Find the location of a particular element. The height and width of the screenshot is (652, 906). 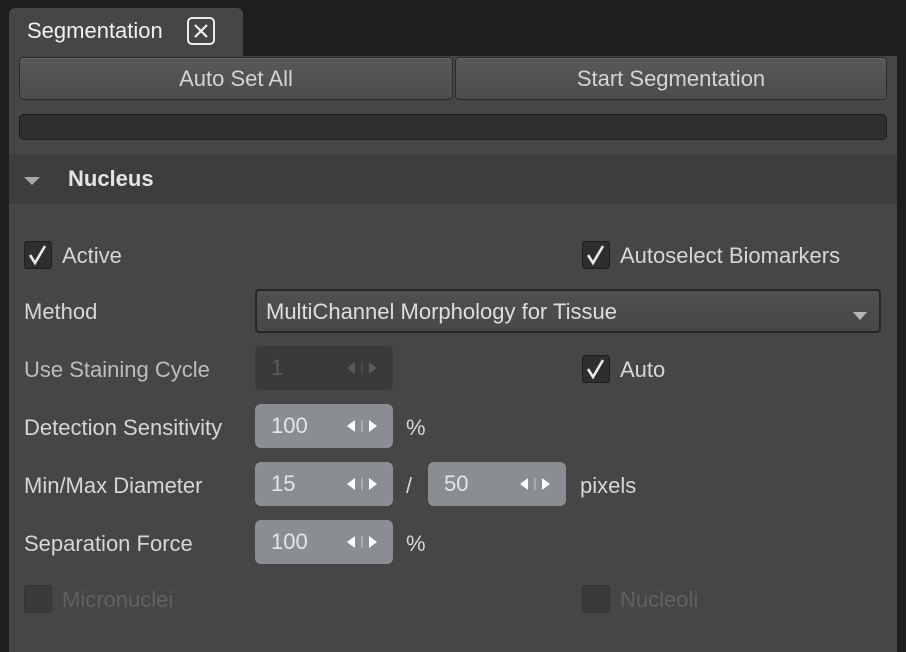

detection-sensitivity-value: 100 is located at coordinates (289, 425).